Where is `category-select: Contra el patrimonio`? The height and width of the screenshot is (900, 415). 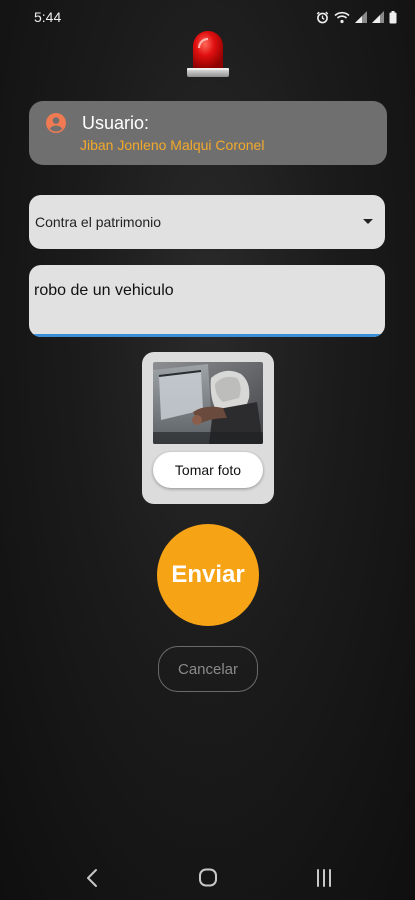 category-select: Contra el patrimonio is located at coordinates (207, 222).